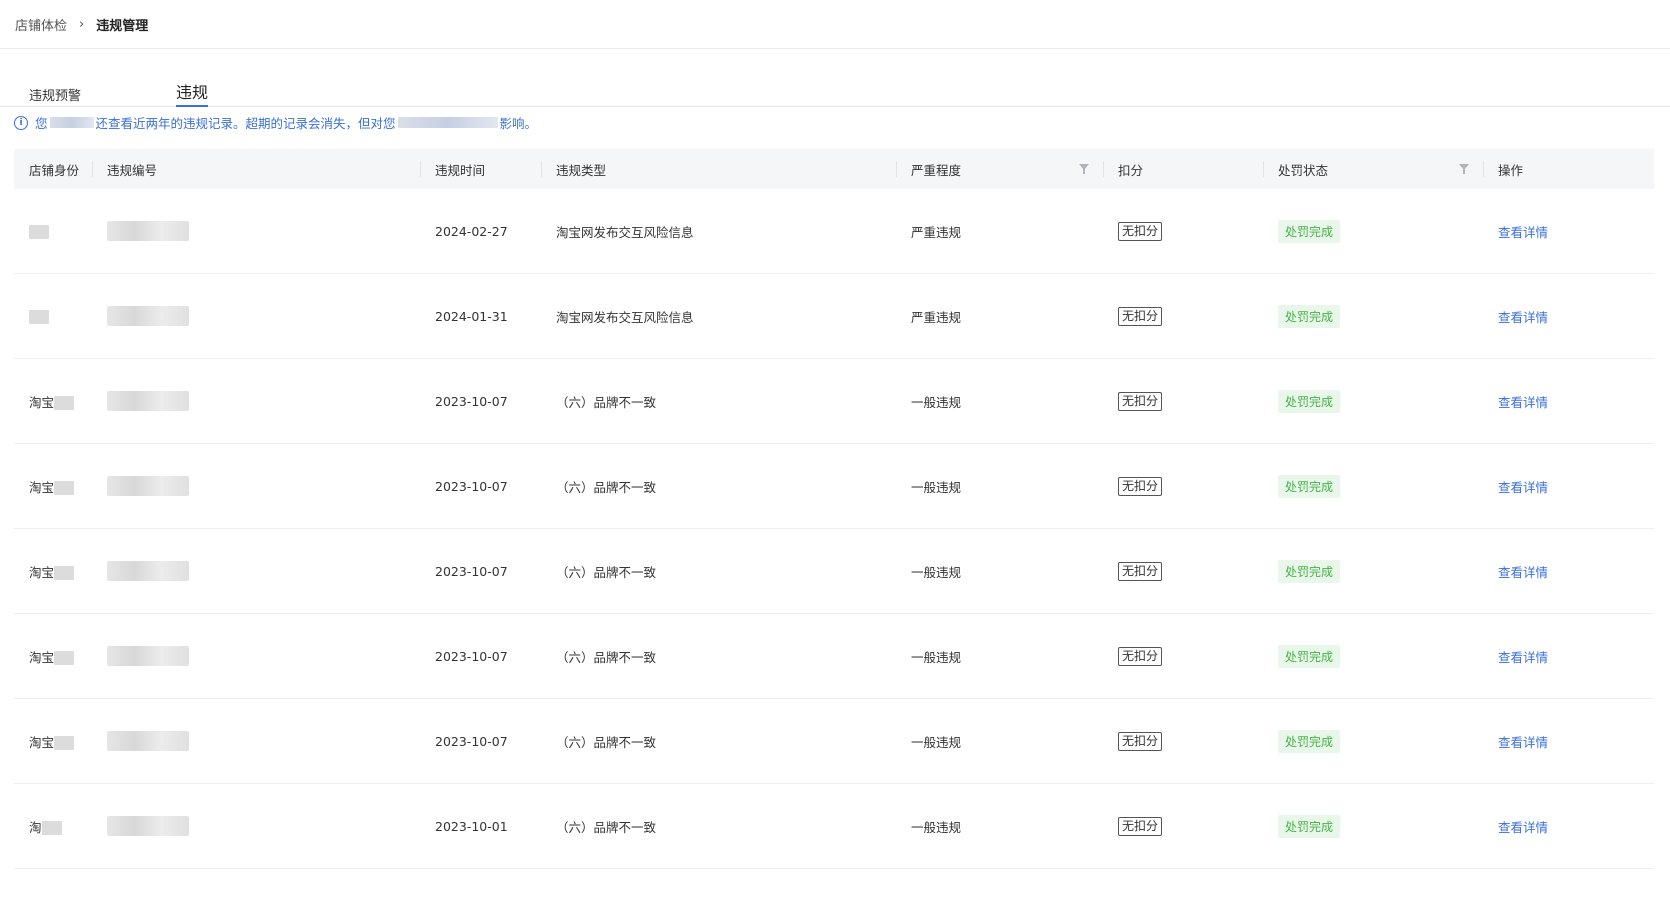 The image size is (1670, 901). Describe the element at coordinates (102, 82) in the screenshot. I see `tab-violation-warning: 违规预警` at that location.